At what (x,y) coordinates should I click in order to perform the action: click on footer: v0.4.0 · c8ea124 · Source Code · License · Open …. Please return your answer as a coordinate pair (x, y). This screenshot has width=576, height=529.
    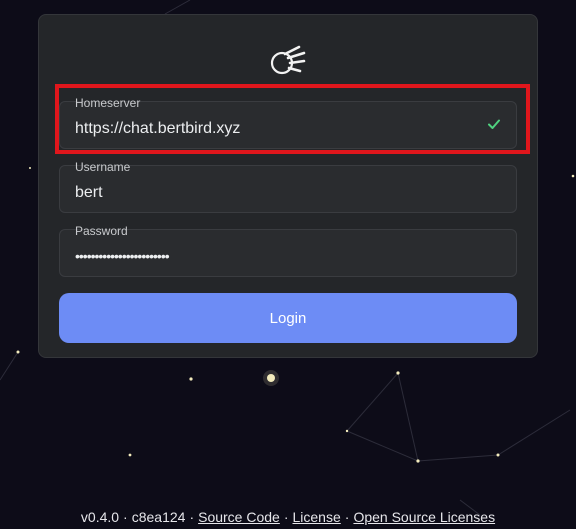
    Looking at the image, I should click on (288, 517).